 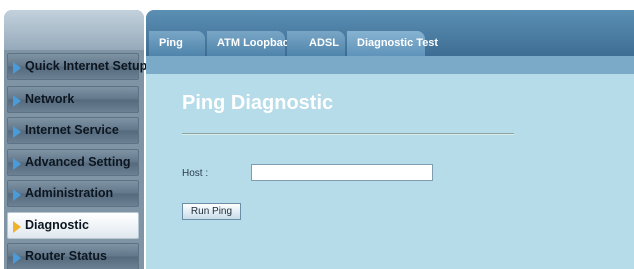 What do you see at coordinates (258, 103) in the screenshot?
I see `page-title: Ping Diagnostic` at bounding box center [258, 103].